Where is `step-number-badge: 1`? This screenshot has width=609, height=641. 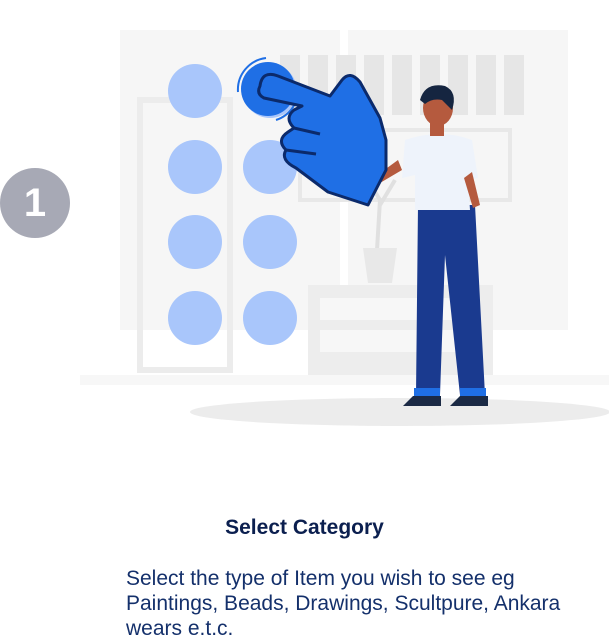 step-number-badge: 1 is located at coordinates (35, 203).